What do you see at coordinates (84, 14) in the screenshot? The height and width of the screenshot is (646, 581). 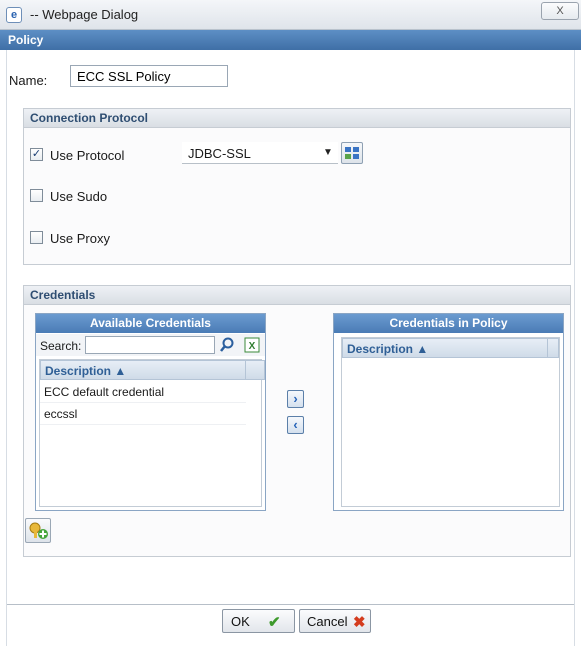 I see `window-title: -- Webpage Dialog` at bounding box center [84, 14].